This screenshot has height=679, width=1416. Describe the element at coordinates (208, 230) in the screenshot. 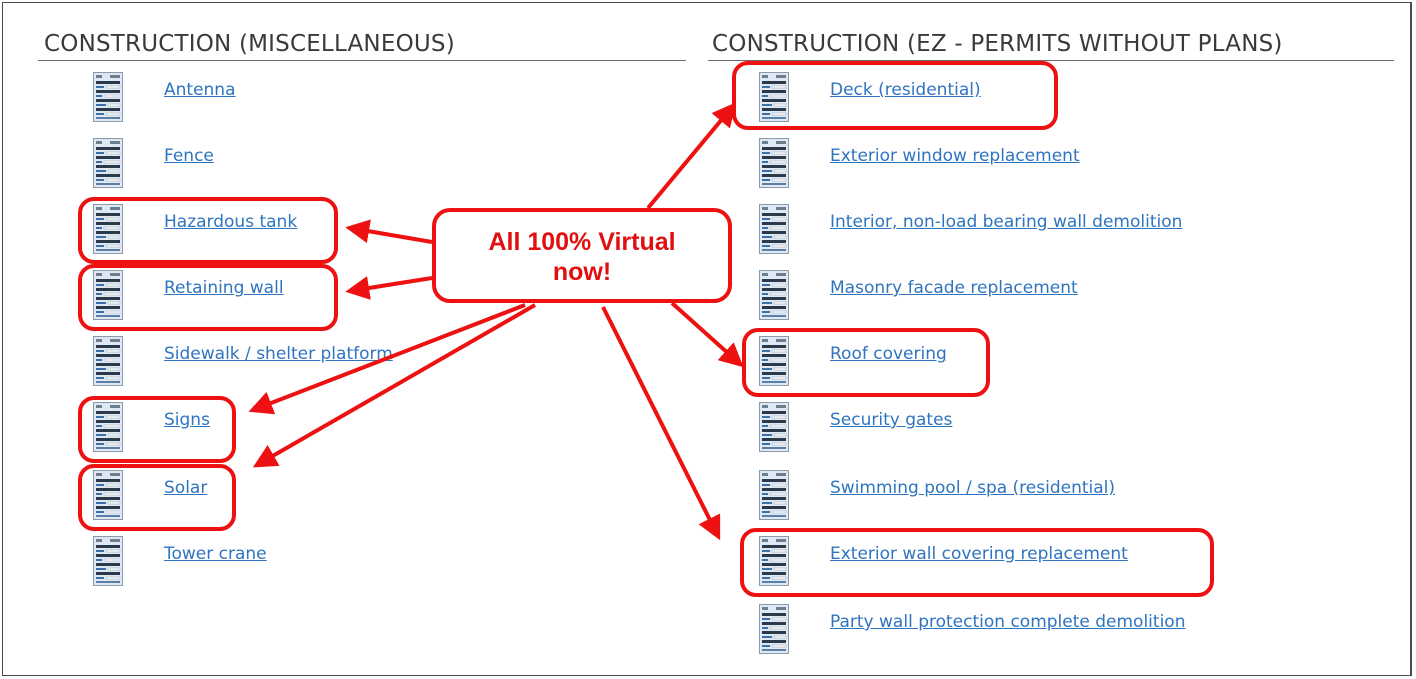

I see `highlight-box-hazardous-tank` at that location.